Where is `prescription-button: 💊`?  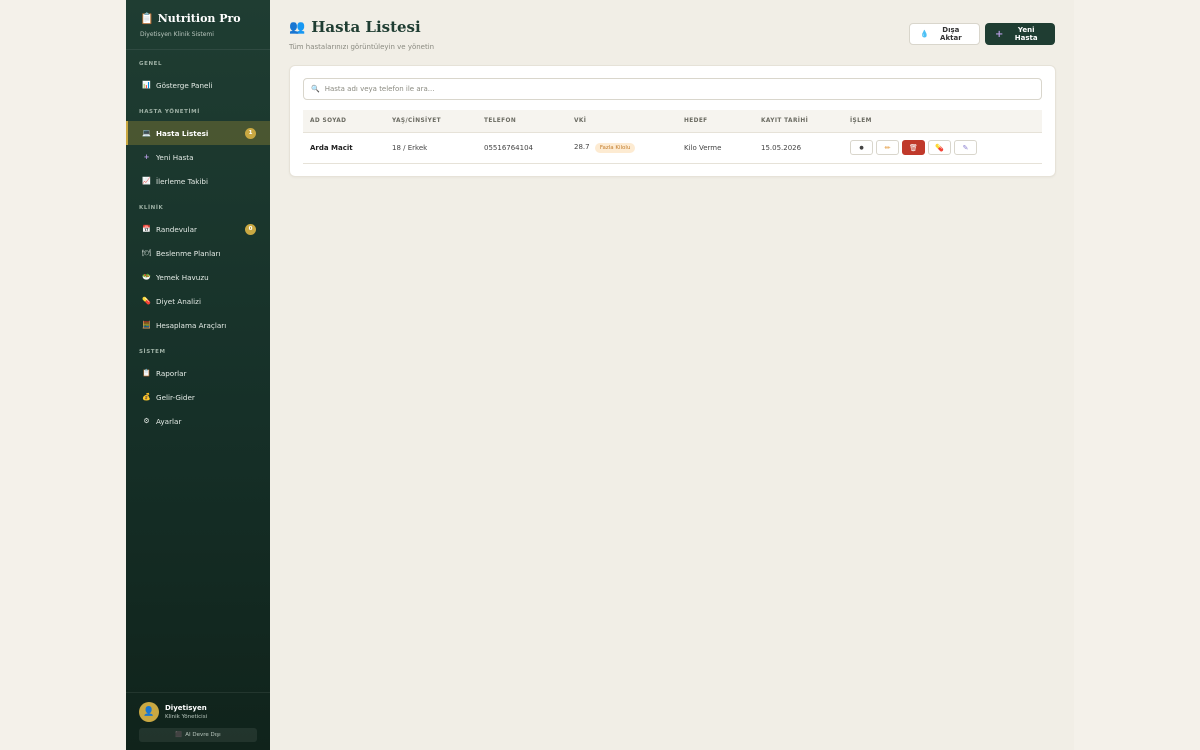
prescription-button: 💊 is located at coordinates (939, 147).